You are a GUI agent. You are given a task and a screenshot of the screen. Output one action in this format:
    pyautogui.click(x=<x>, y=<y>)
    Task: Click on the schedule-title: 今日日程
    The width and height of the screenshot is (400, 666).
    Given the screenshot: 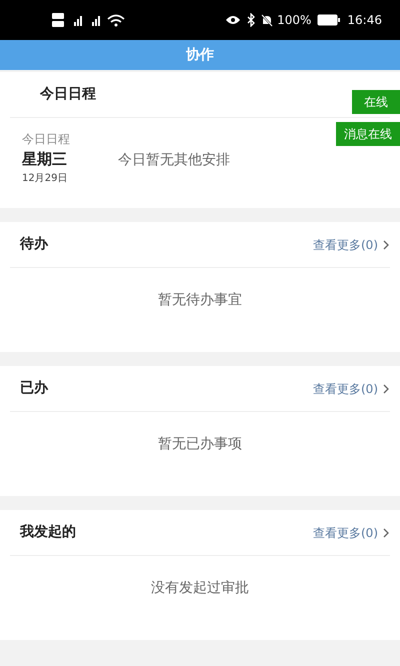 What is the action you would take?
    pyautogui.click(x=67, y=94)
    